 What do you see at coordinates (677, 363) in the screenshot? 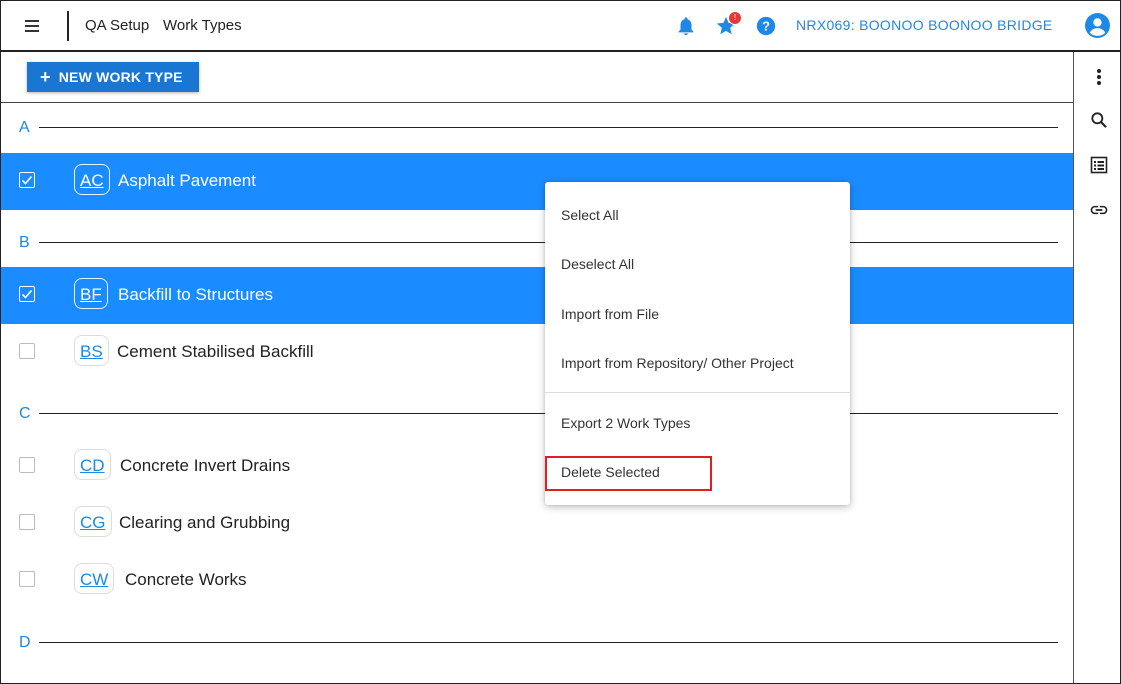
I see `menu-item-import-repository: Import from Repository/ Other Project` at bounding box center [677, 363].